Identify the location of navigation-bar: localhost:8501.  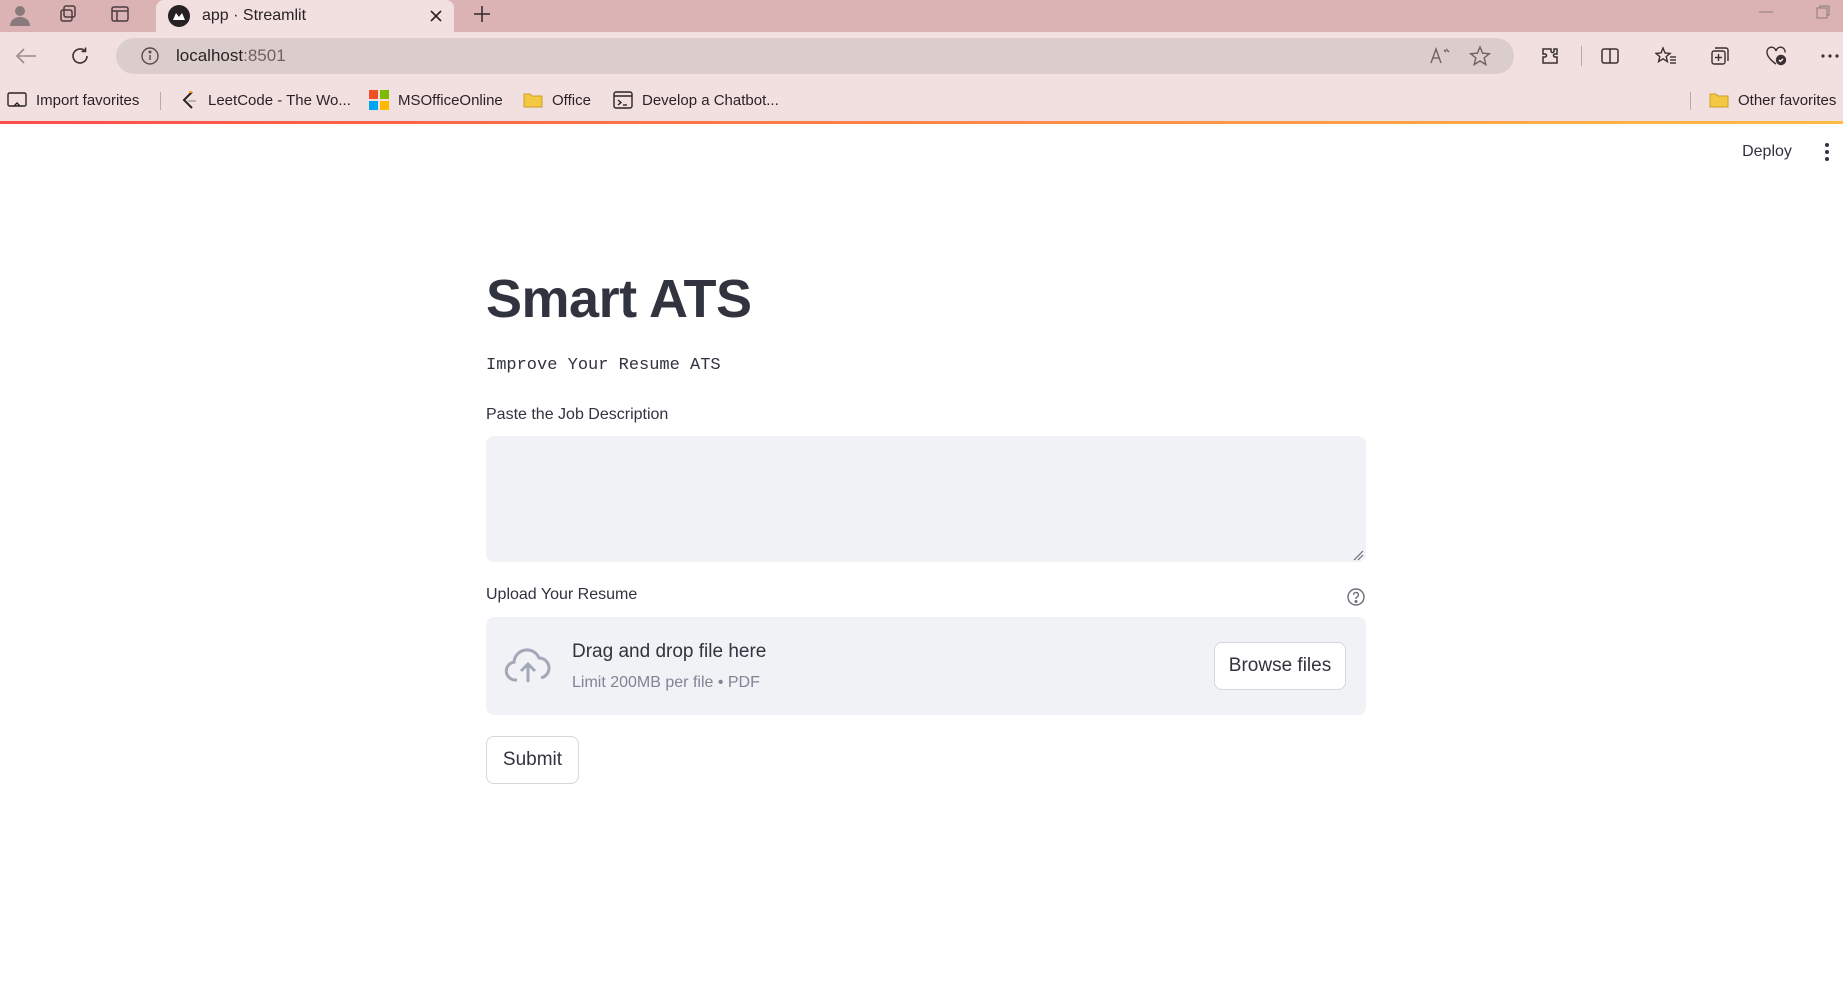
(921, 56).